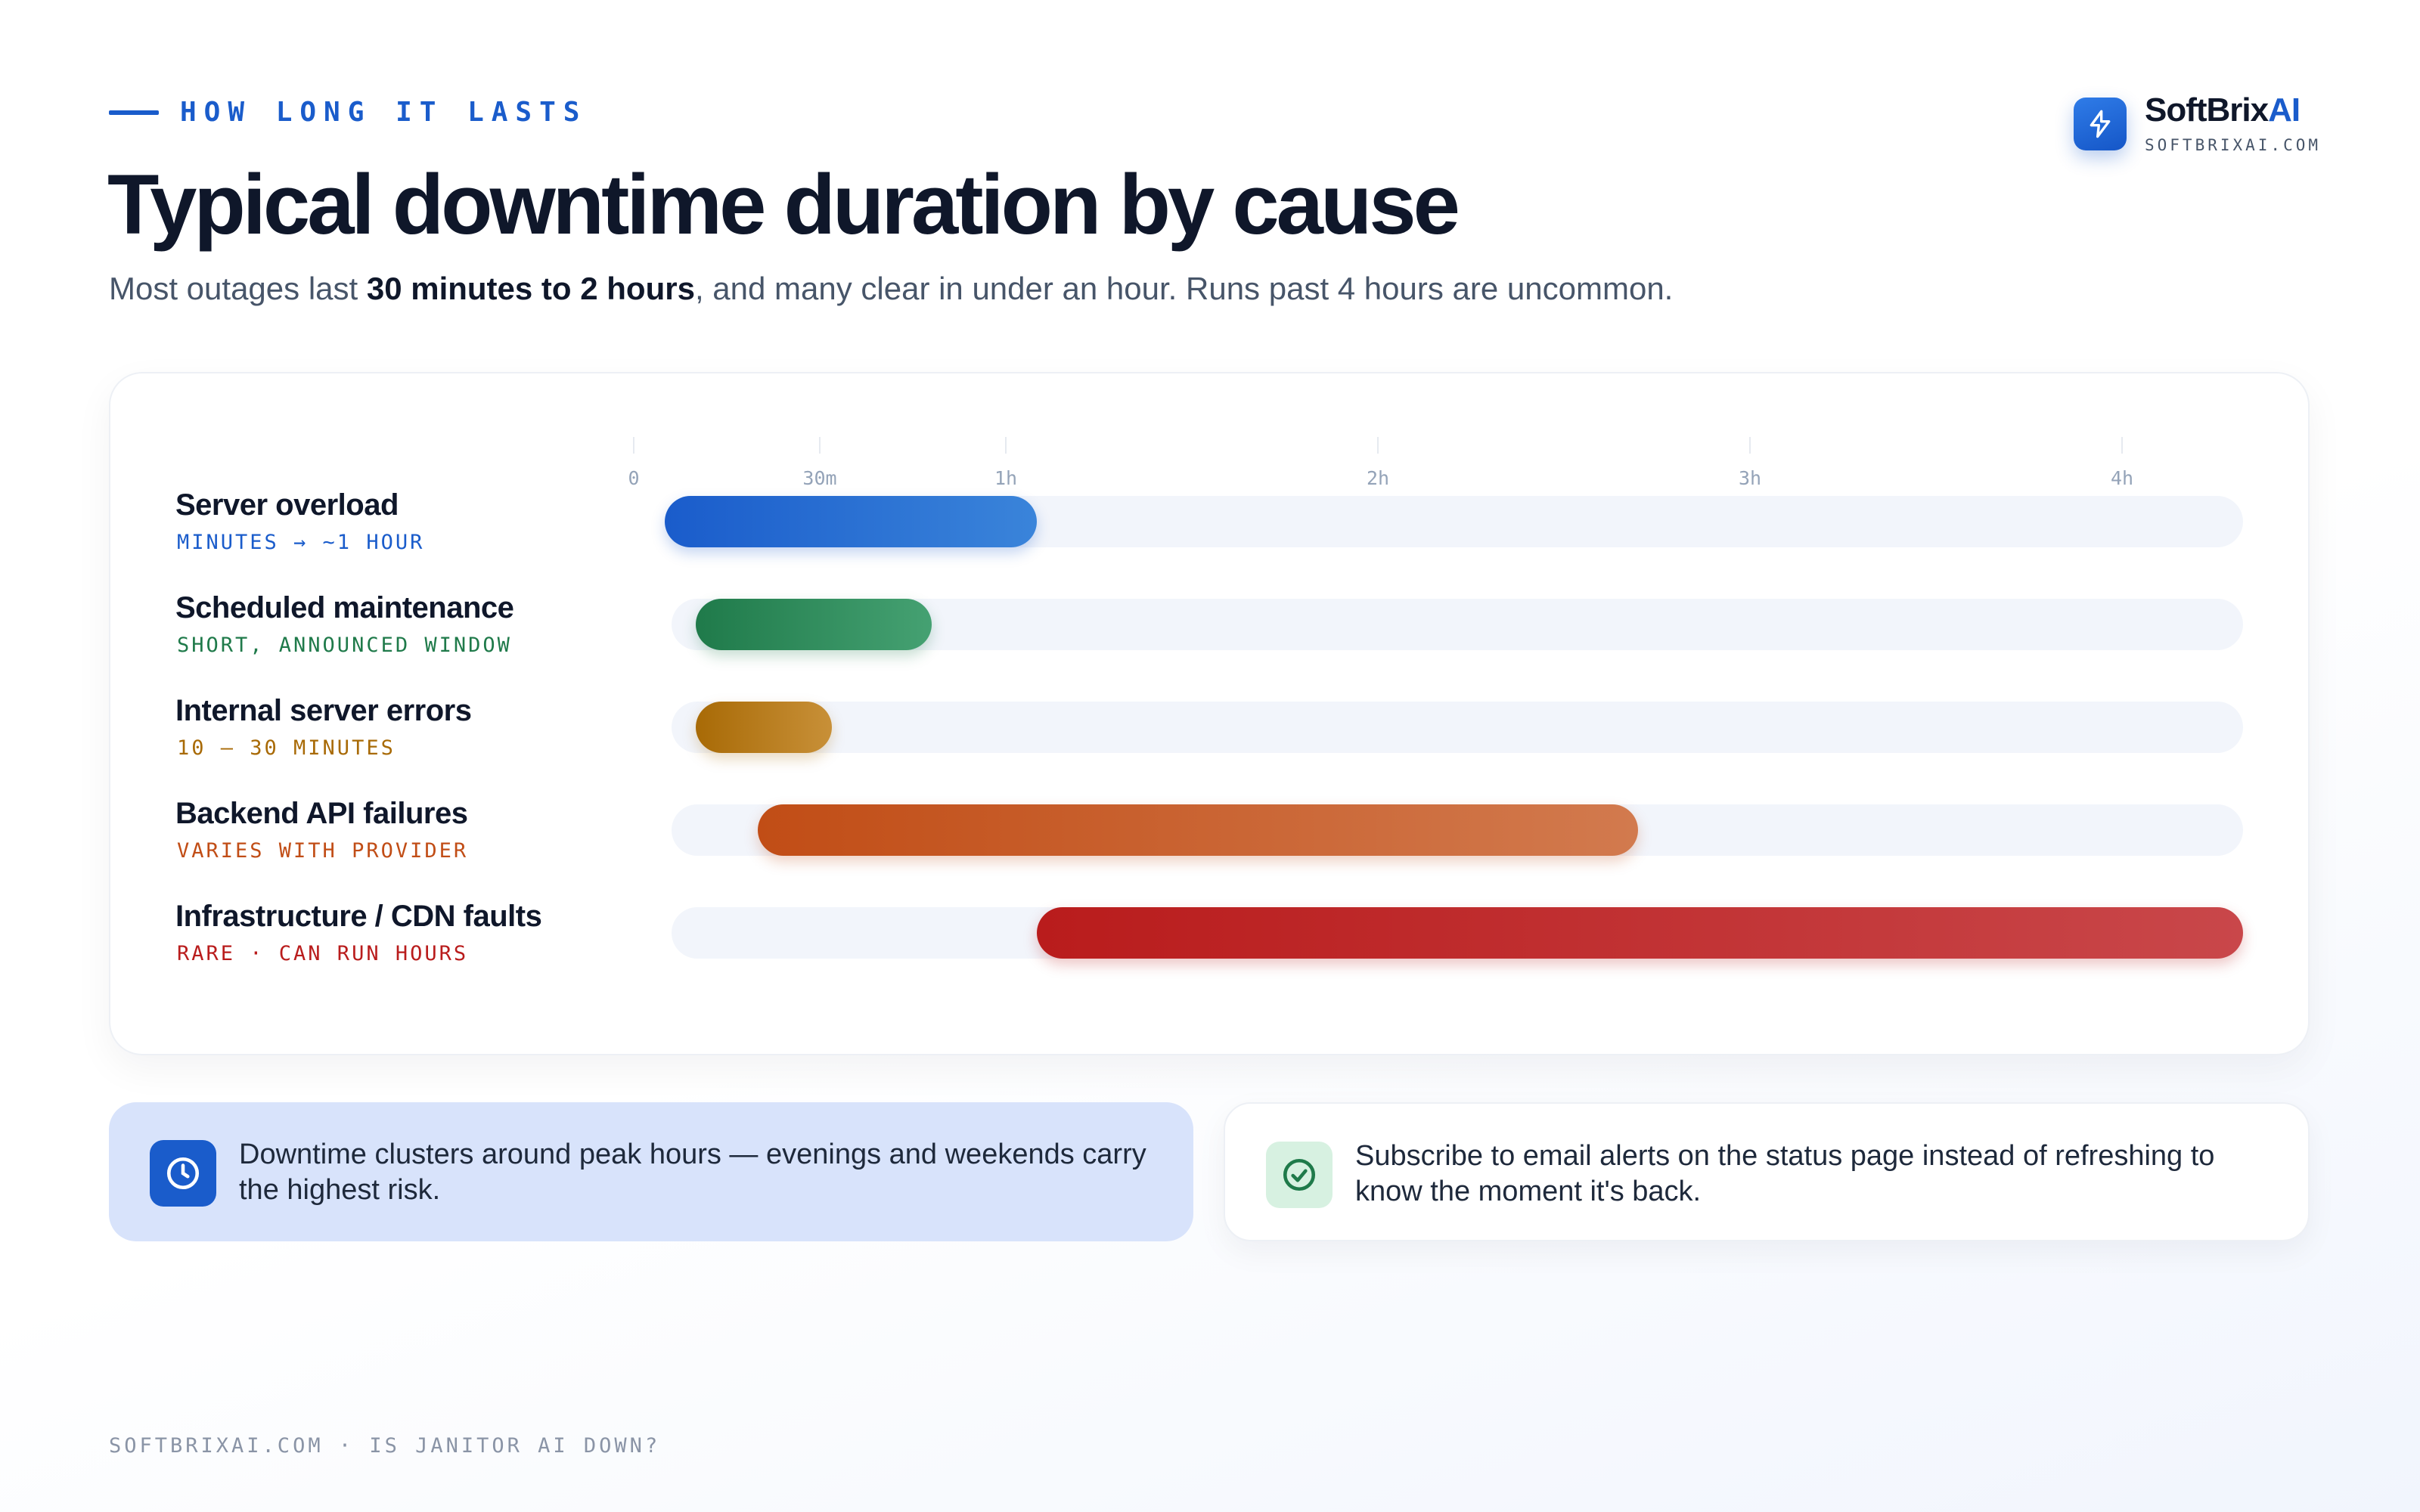 The image size is (2420, 1512). What do you see at coordinates (1750, 478) in the screenshot?
I see `axis-tick-label: 3h` at bounding box center [1750, 478].